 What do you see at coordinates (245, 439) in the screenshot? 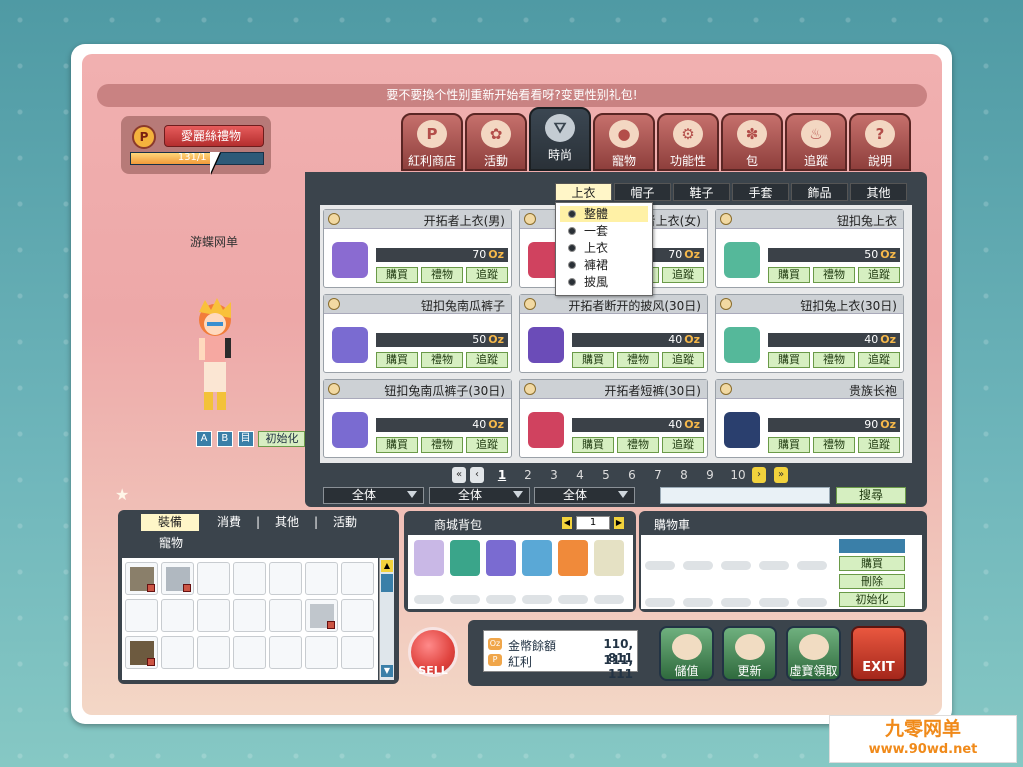
I see `avatar-view-button: 目` at bounding box center [245, 439].